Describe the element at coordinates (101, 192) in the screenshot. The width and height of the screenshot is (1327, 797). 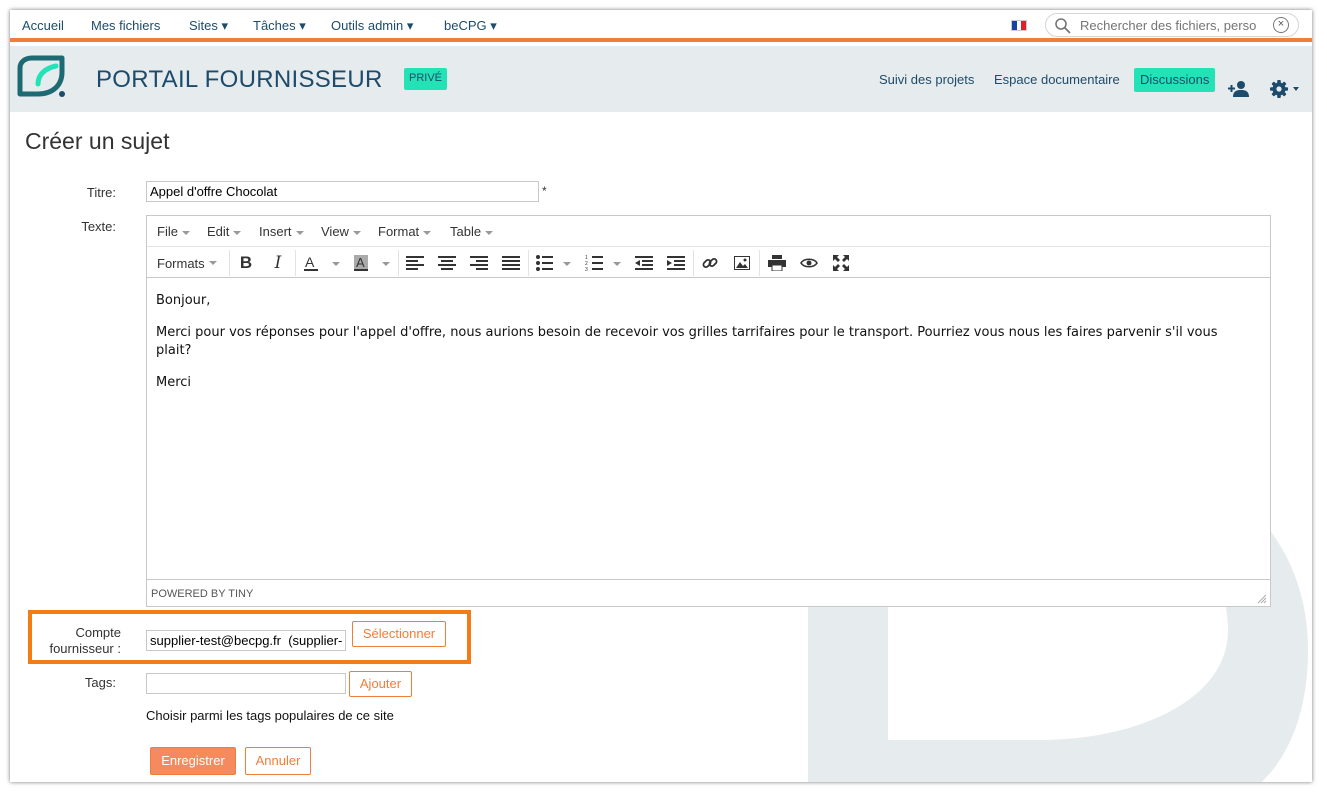
I see `title-label: Titre:` at that location.